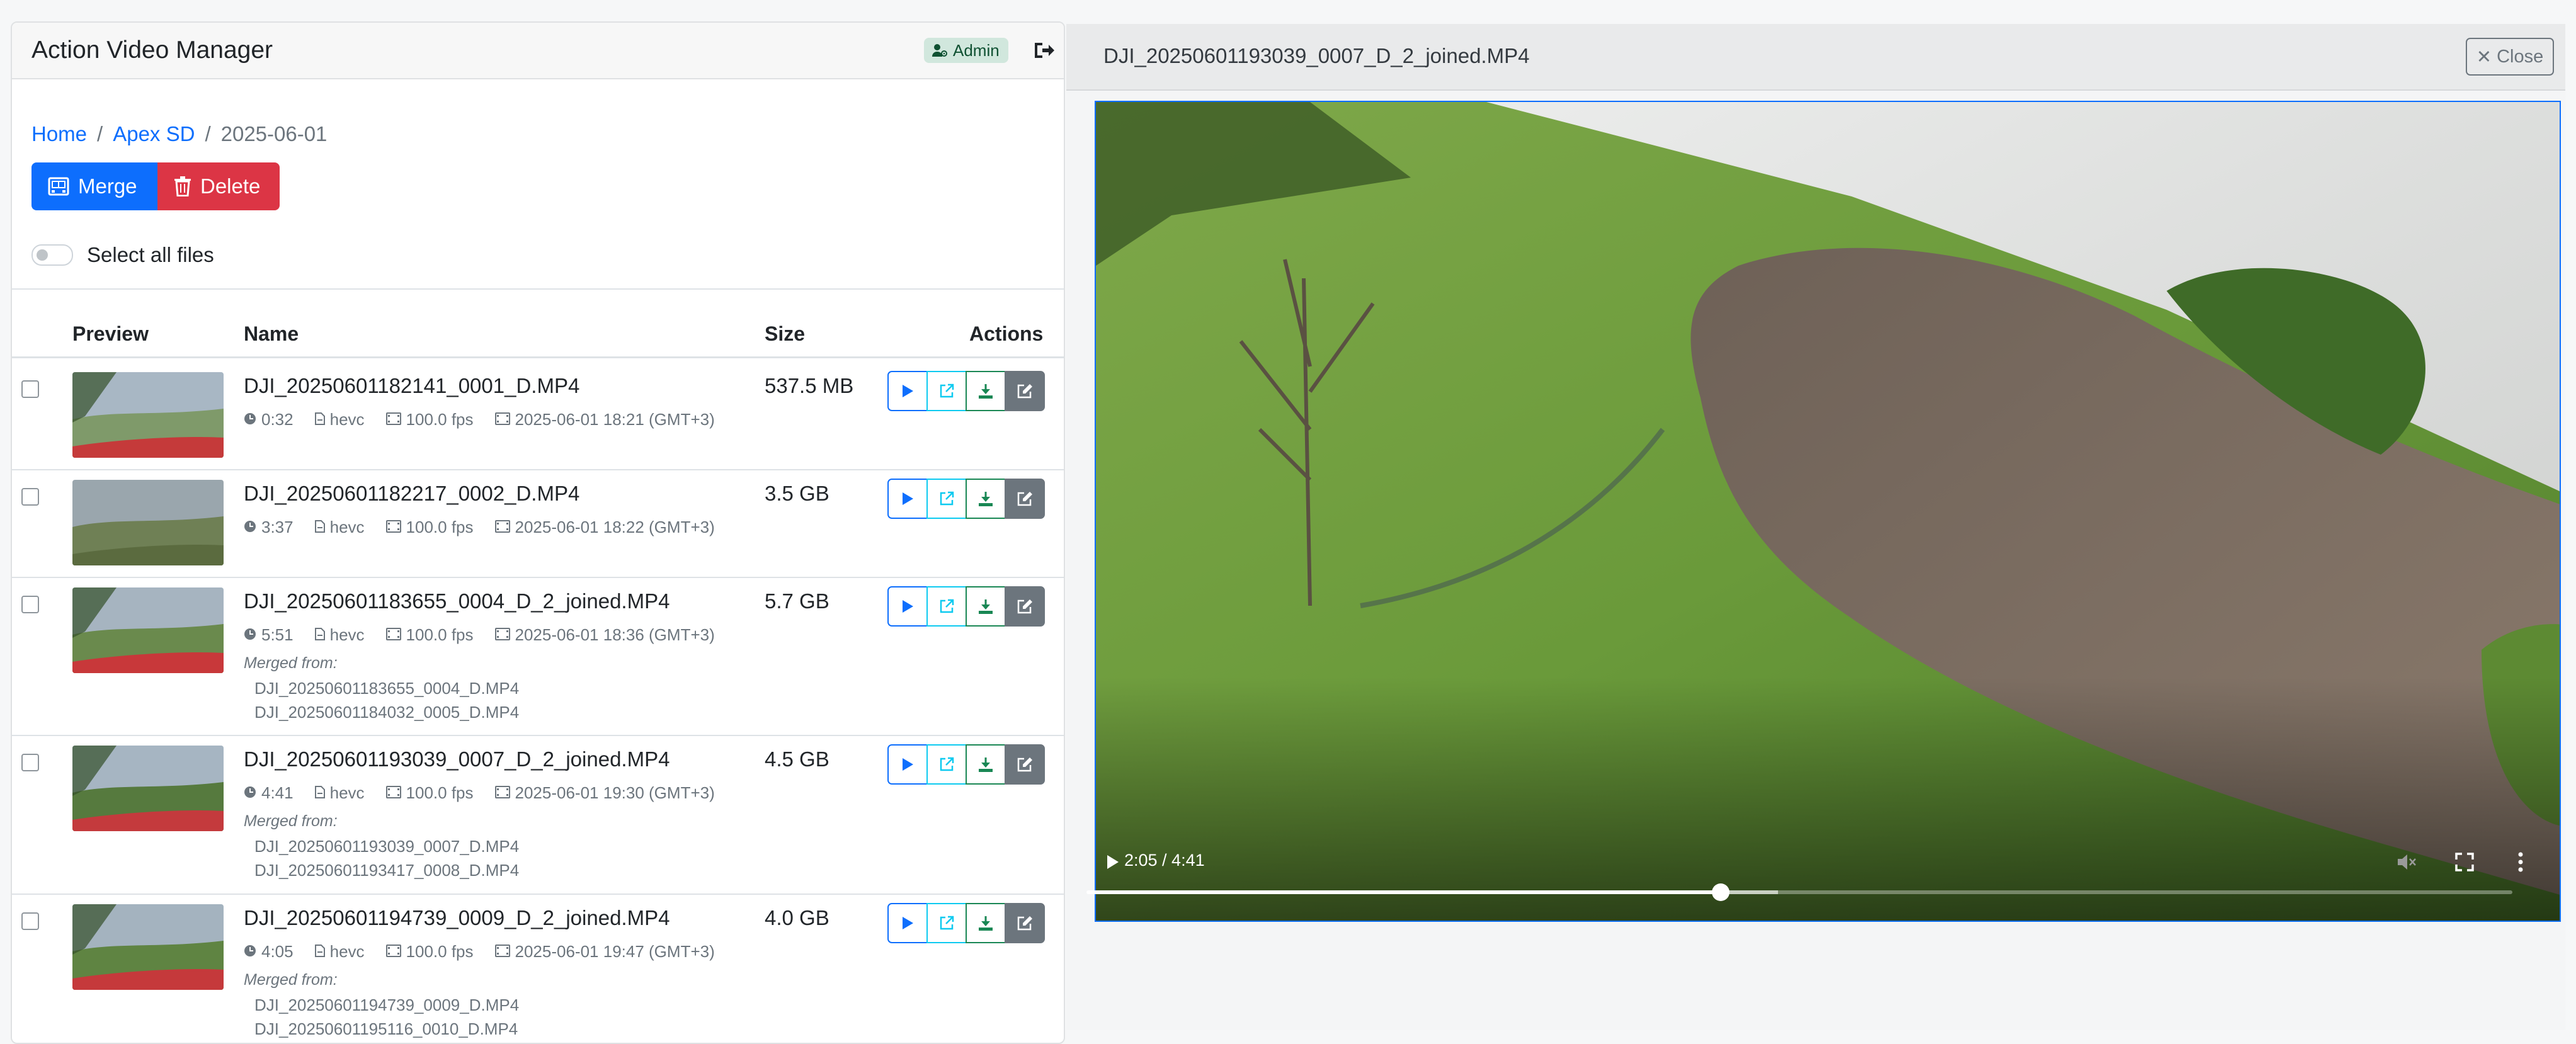  Describe the element at coordinates (230, 186) in the screenshot. I see `delete-button-label: Delete` at that location.